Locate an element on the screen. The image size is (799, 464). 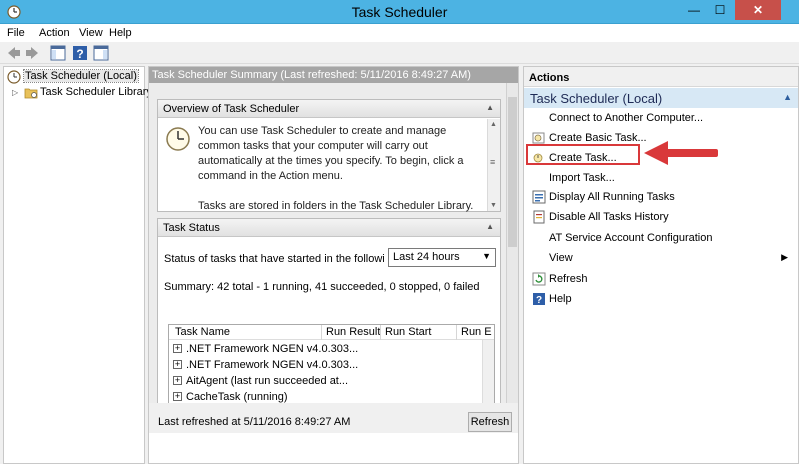
table-header: Task Name Run Result Run Start Run E is located at coordinates (331, 332).